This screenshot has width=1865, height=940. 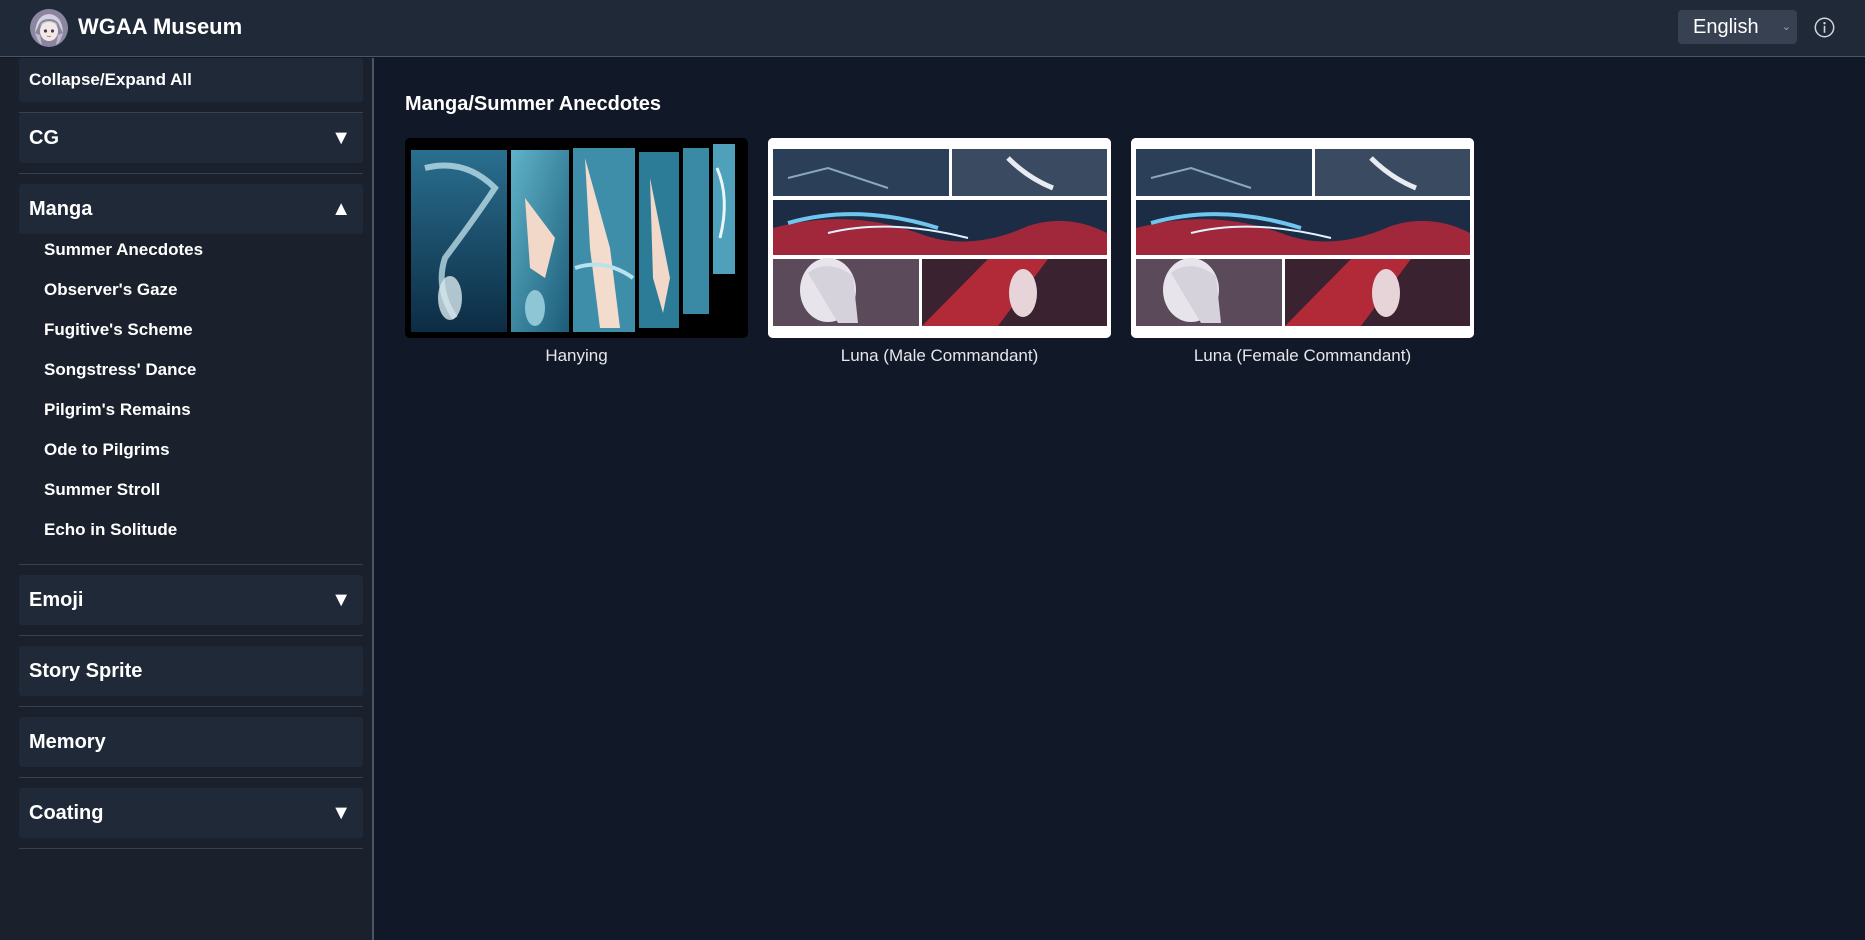 What do you see at coordinates (86, 671) in the screenshot?
I see `section-story-sprite-label: Story Sprite` at bounding box center [86, 671].